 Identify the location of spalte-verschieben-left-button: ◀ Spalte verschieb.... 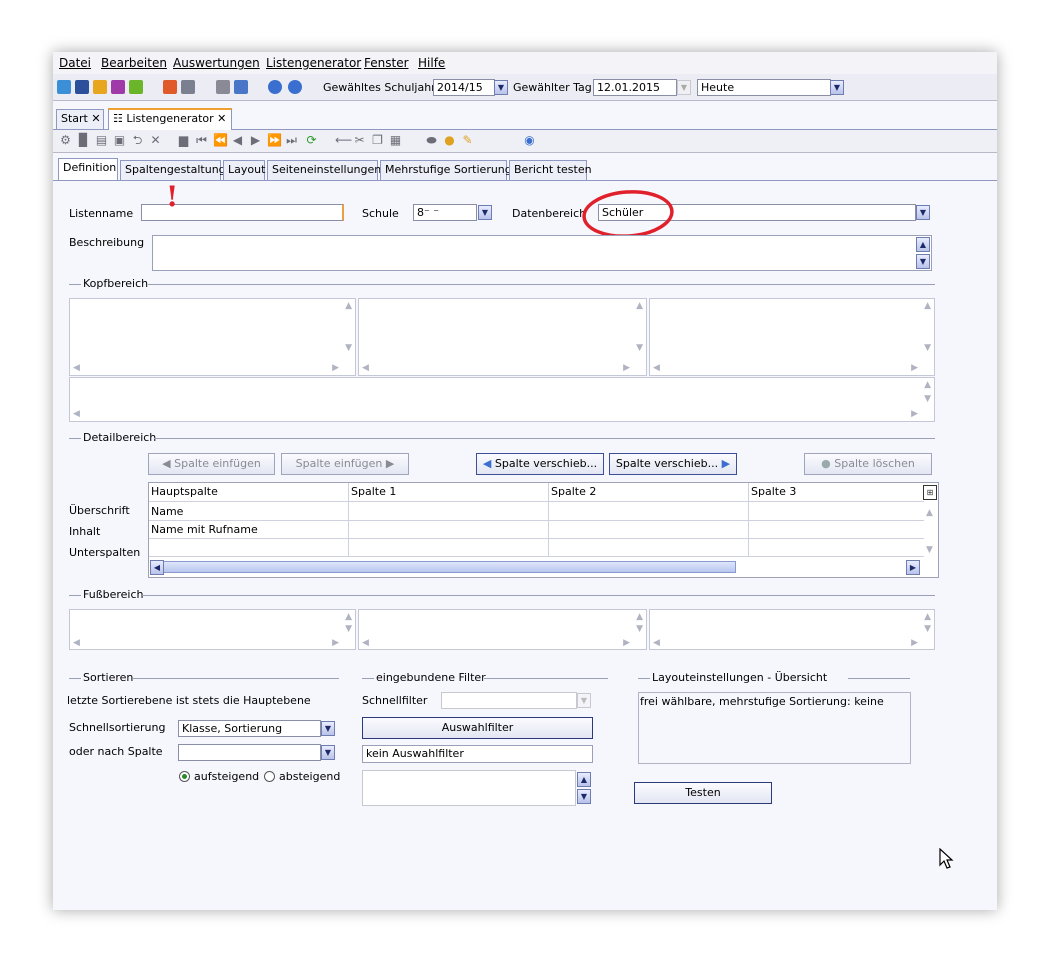
(540, 464).